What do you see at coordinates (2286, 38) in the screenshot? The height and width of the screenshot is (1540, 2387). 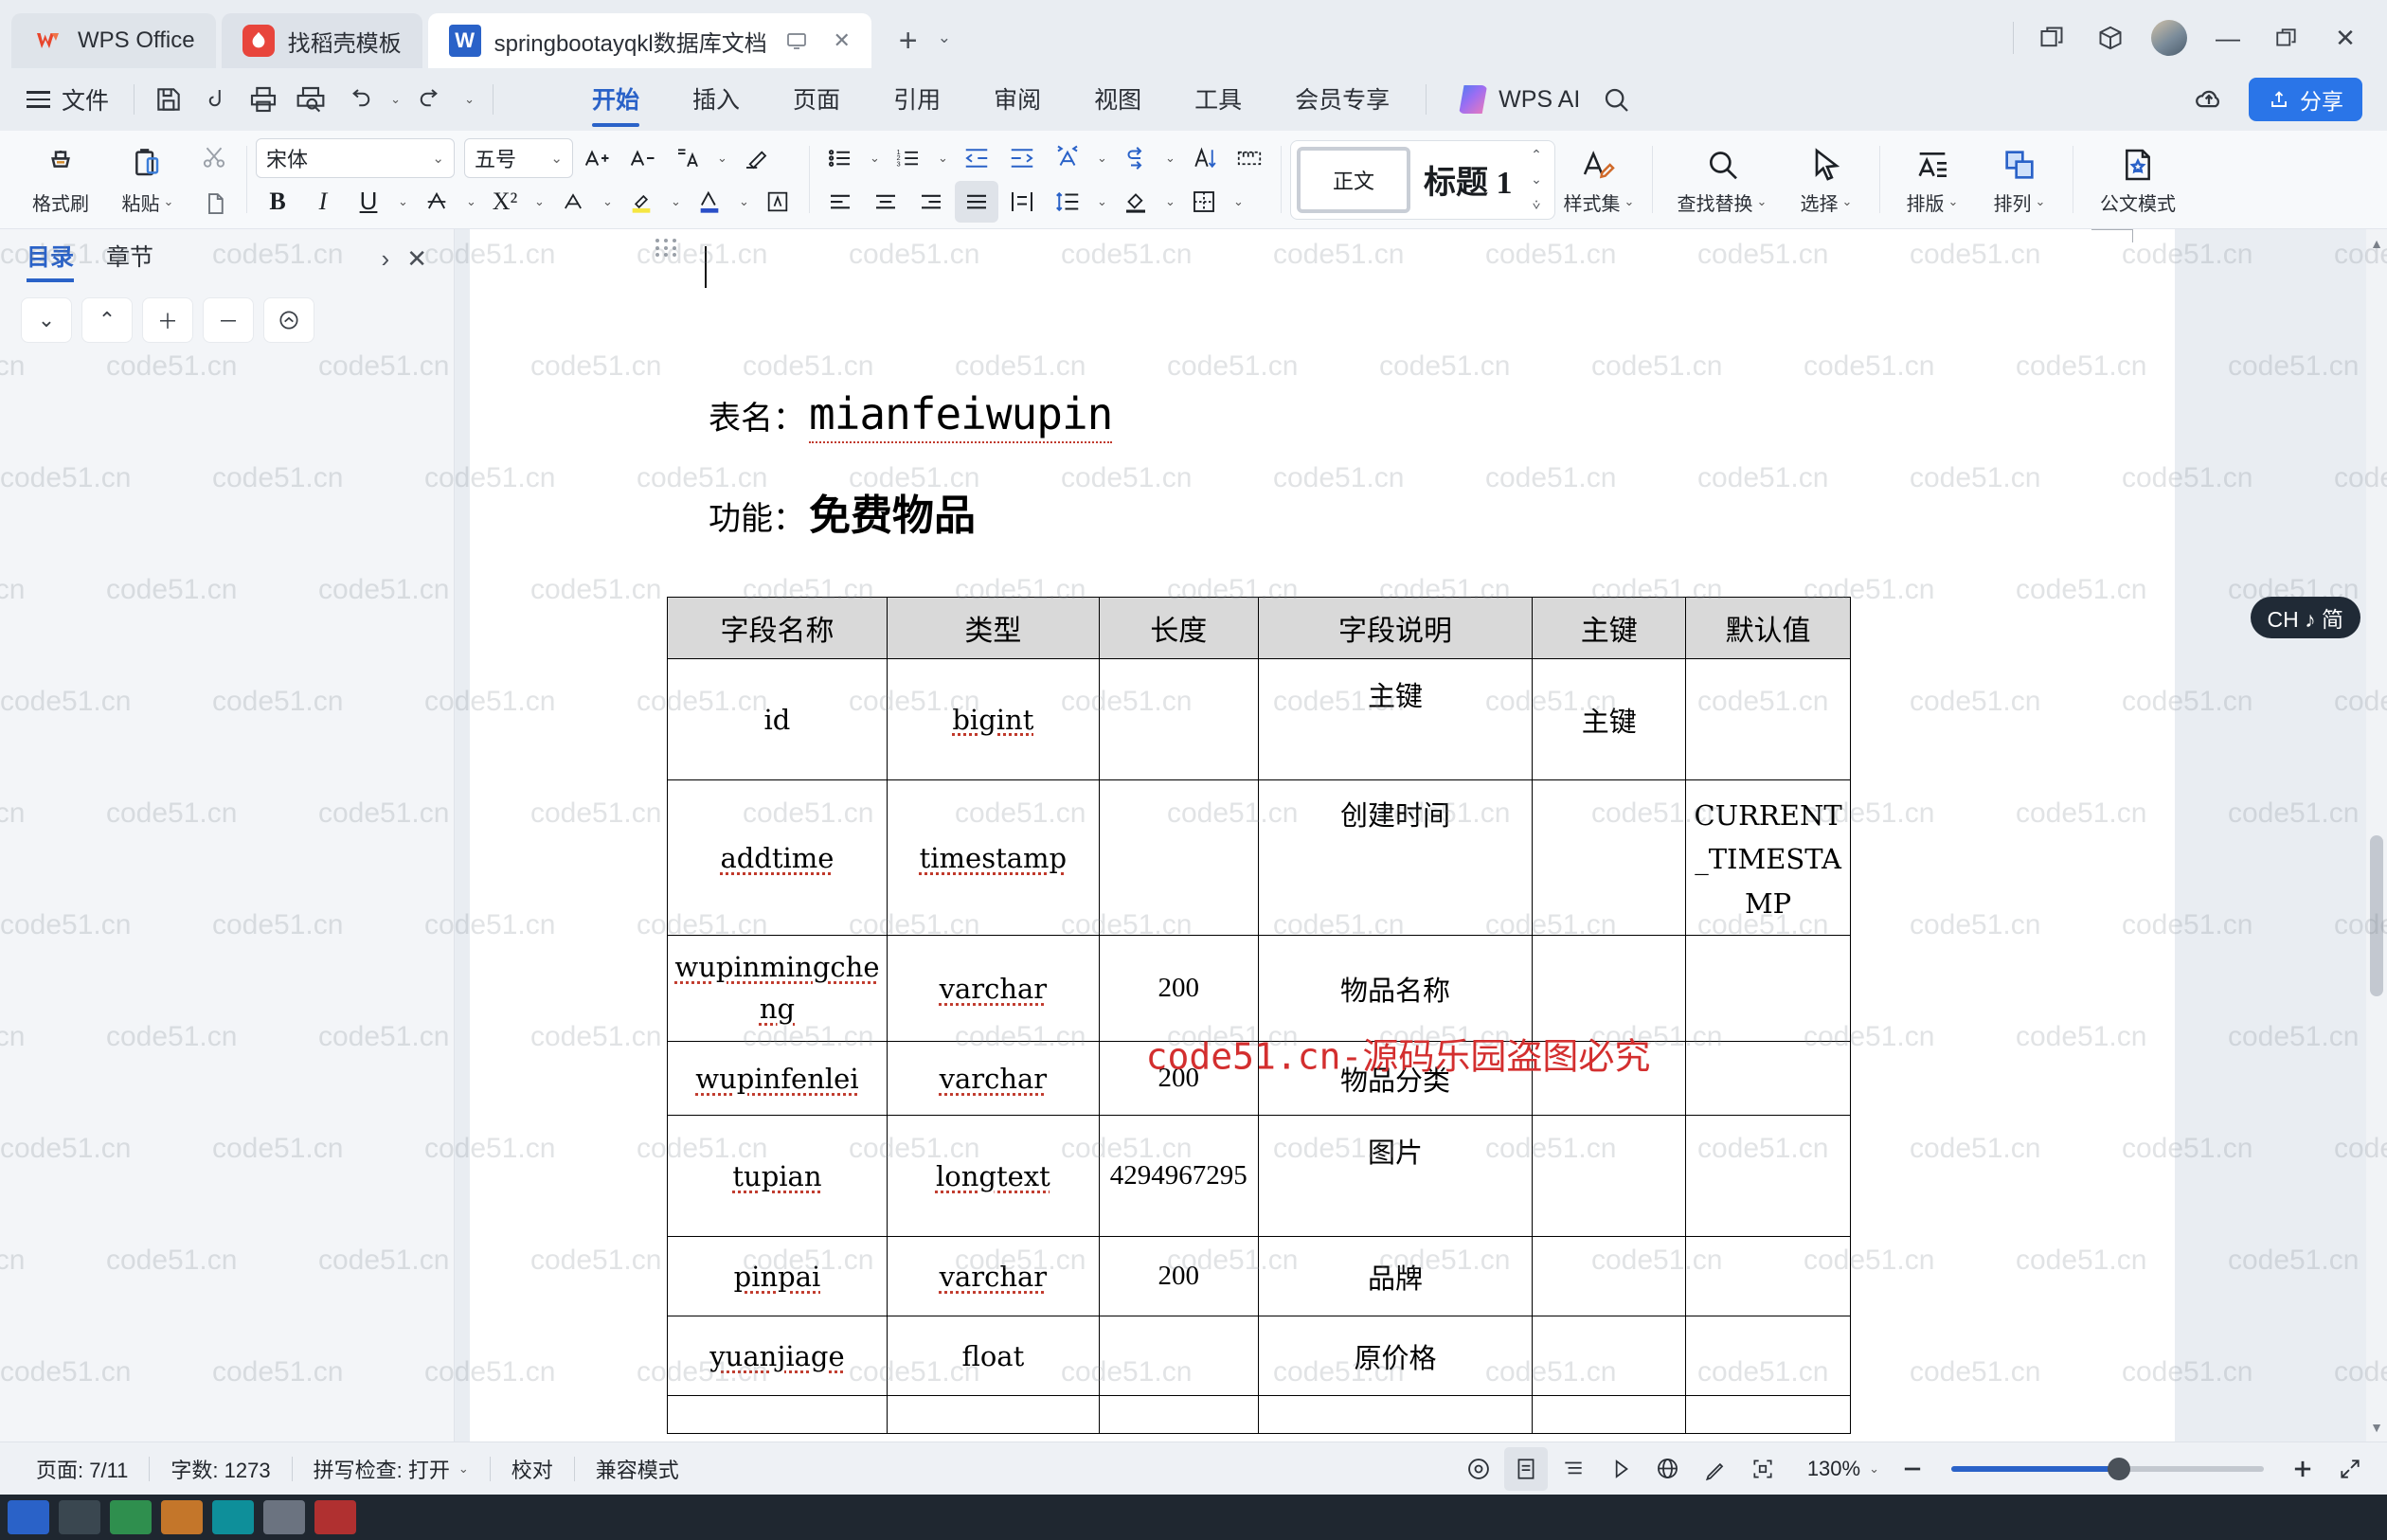 I see `restore-button` at bounding box center [2286, 38].